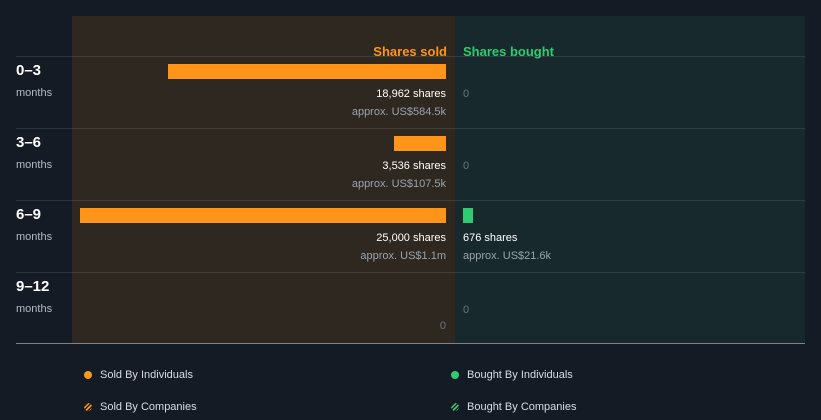 This screenshot has height=420, width=821. Describe the element at coordinates (88, 407) in the screenshot. I see `orange-hatched-dot-icon` at that location.